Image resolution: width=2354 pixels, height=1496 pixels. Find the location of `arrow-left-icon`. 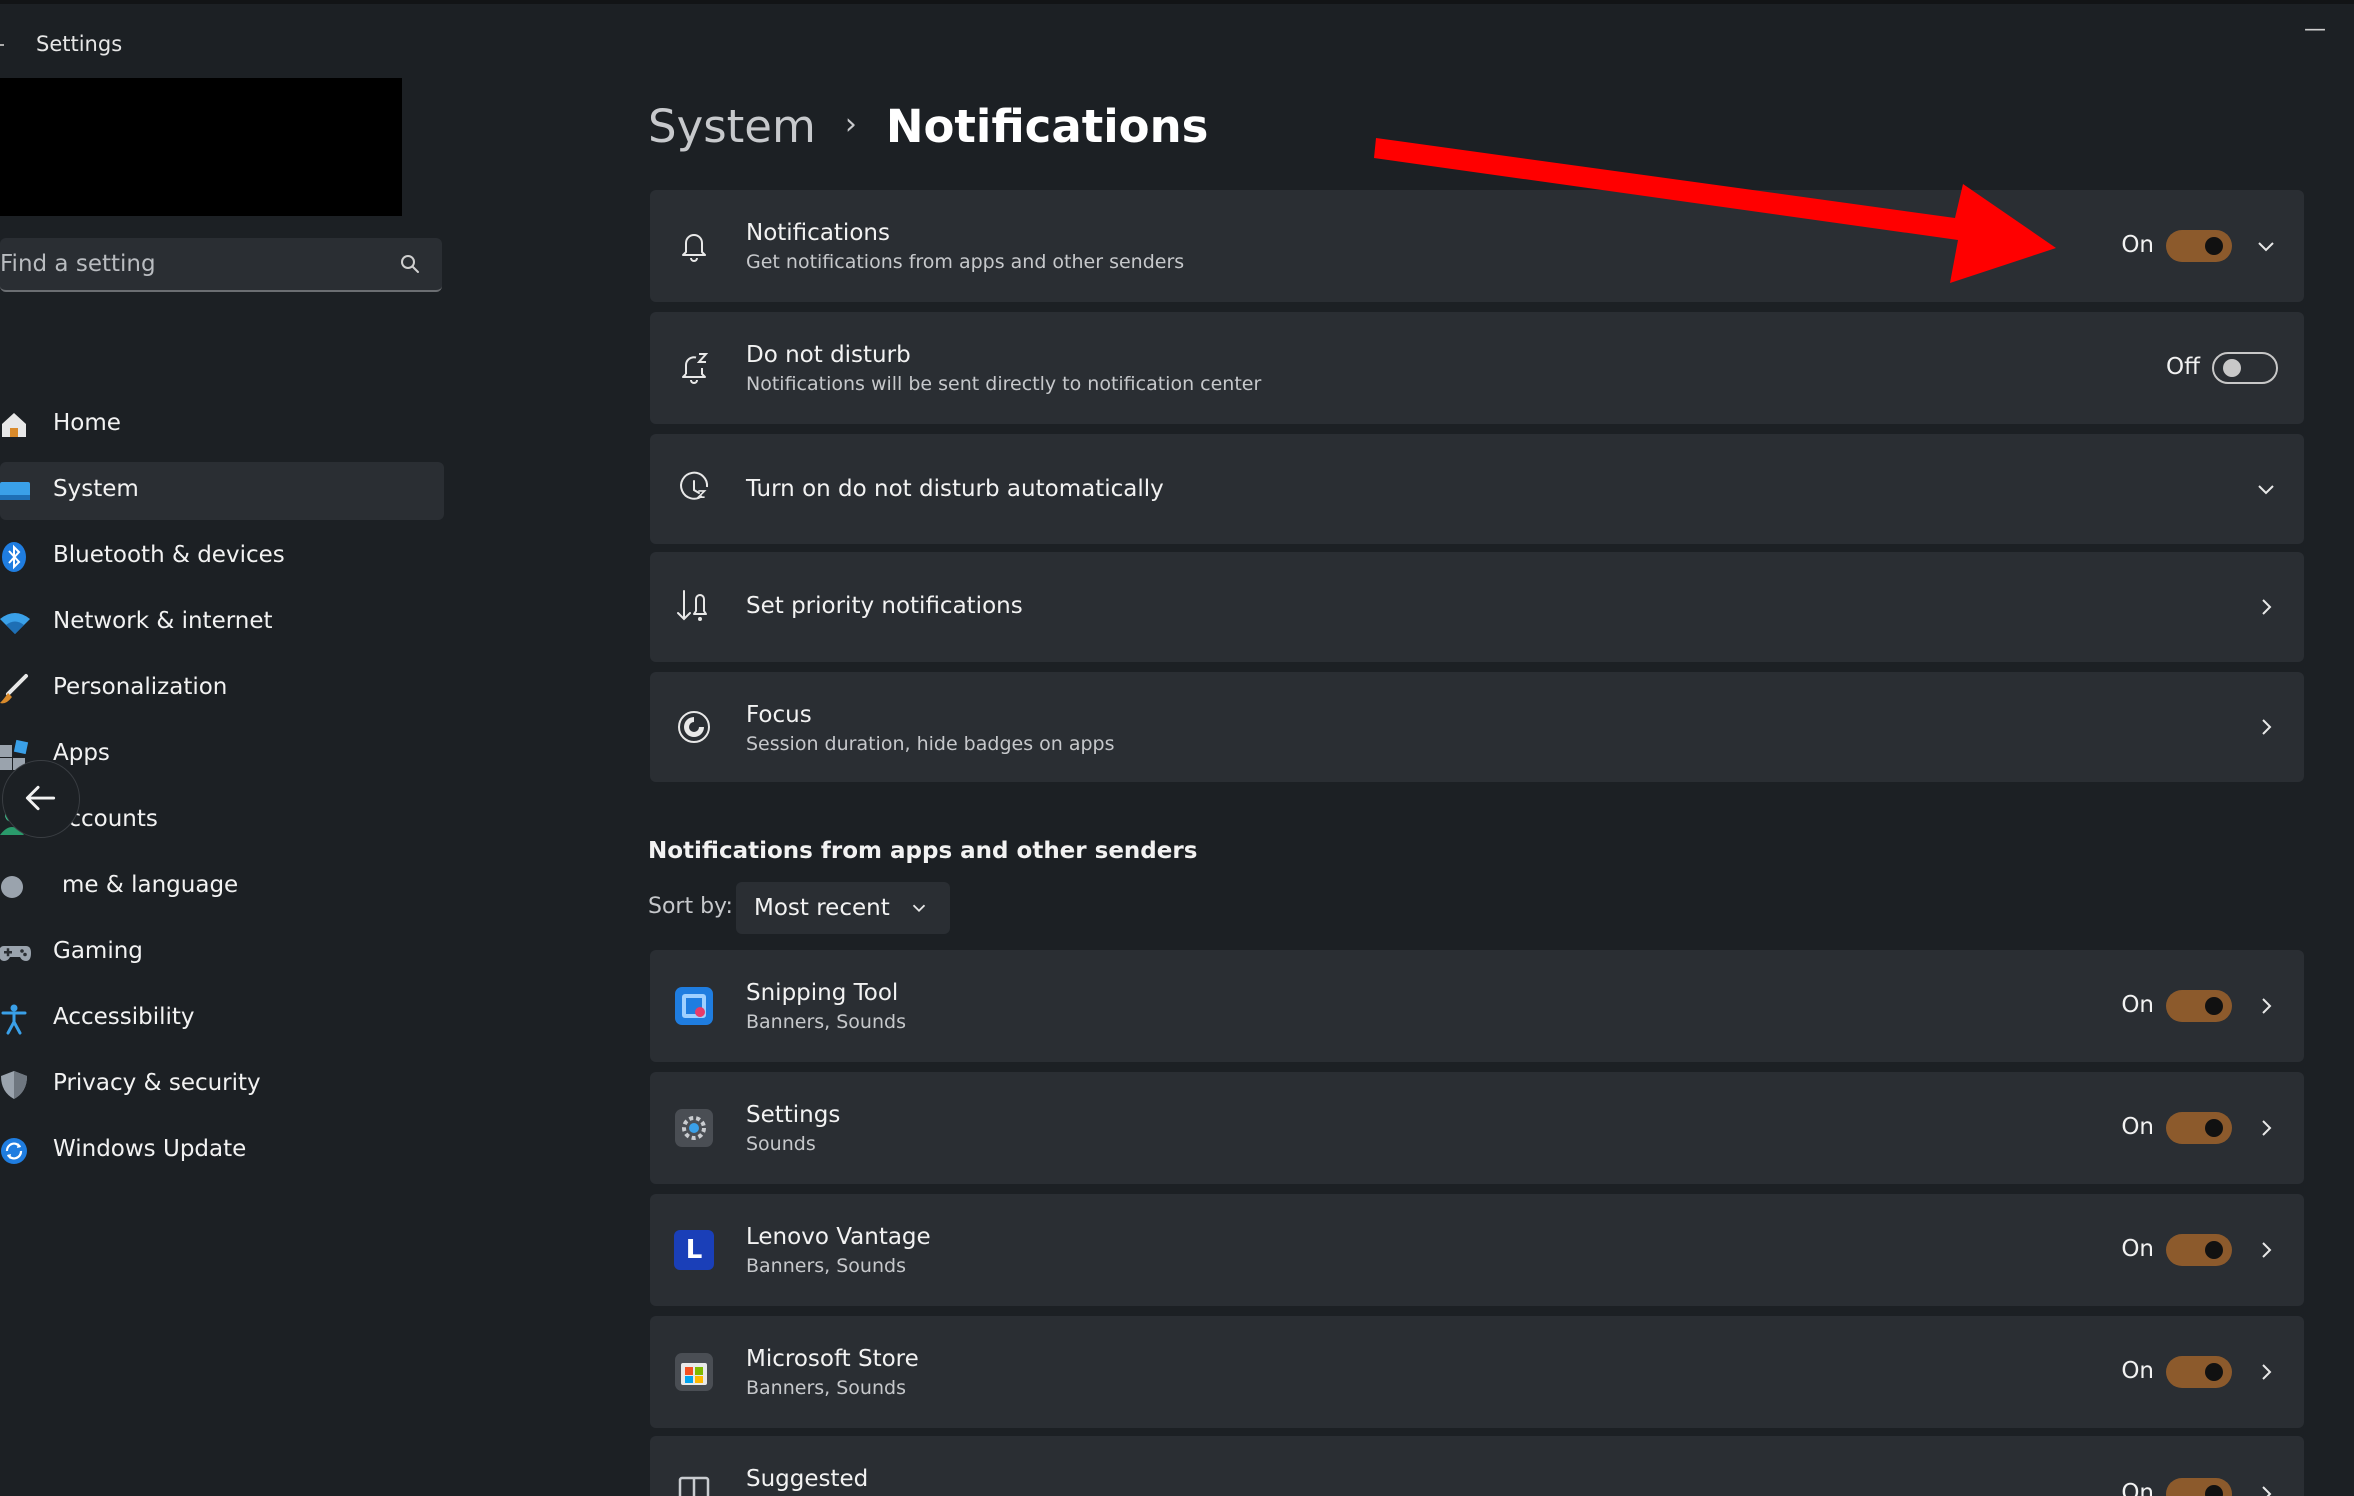

arrow-left-icon is located at coordinates (40, 798).